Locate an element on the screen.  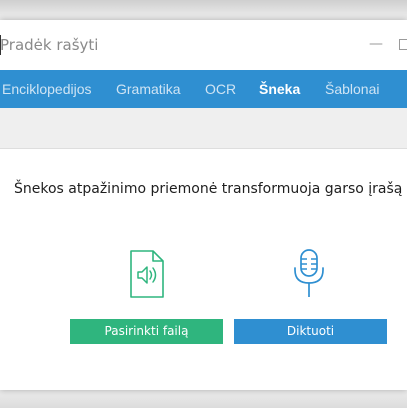
tab-enciklopedijos: Enciklopedijos is located at coordinates (47, 89).